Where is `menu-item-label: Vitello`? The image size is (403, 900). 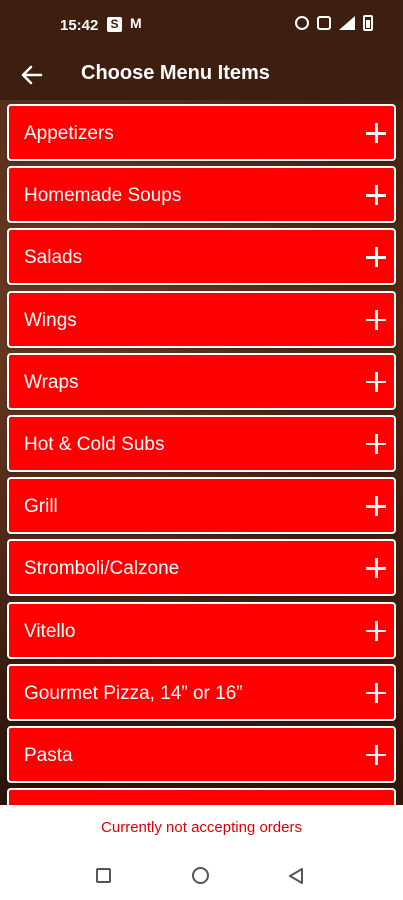 menu-item-label: Vitello is located at coordinates (50, 631).